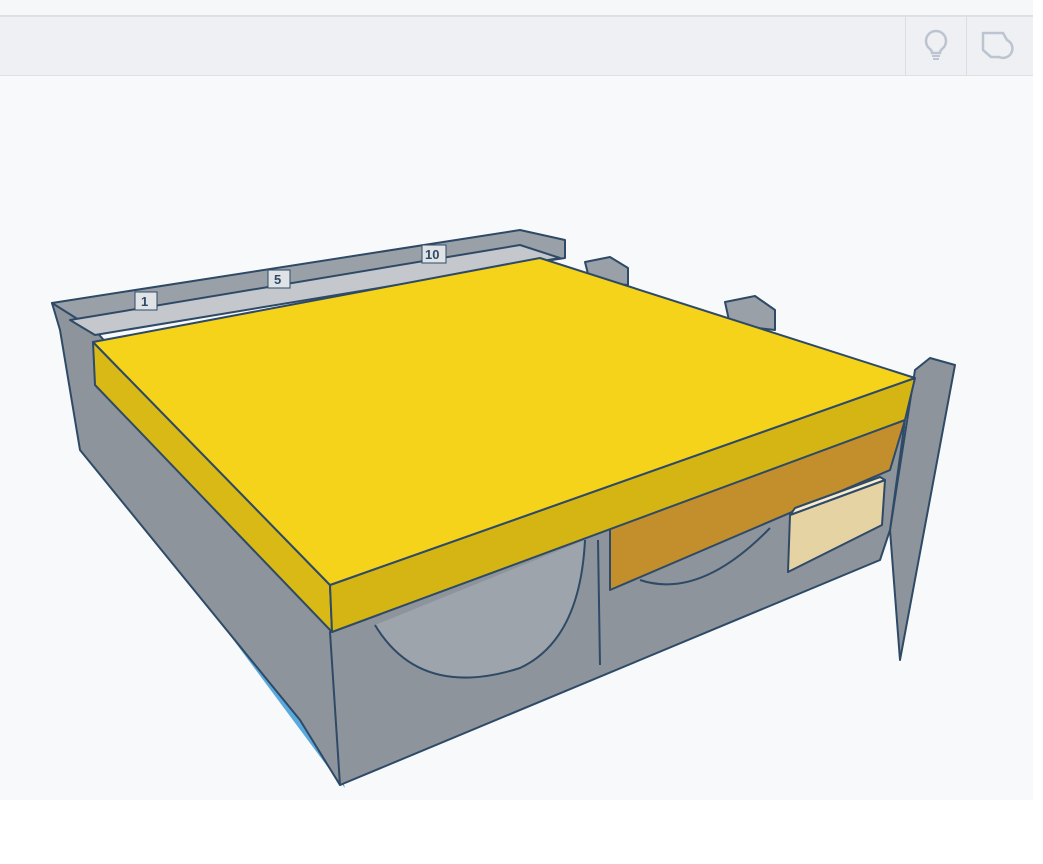 Image resolution: width=1043 pixels, height=864 pixels. What do you see at coordinates (144, 301) in the screenshot?
I see `compartment-label-1: 1` at bounding box center [144, 301].